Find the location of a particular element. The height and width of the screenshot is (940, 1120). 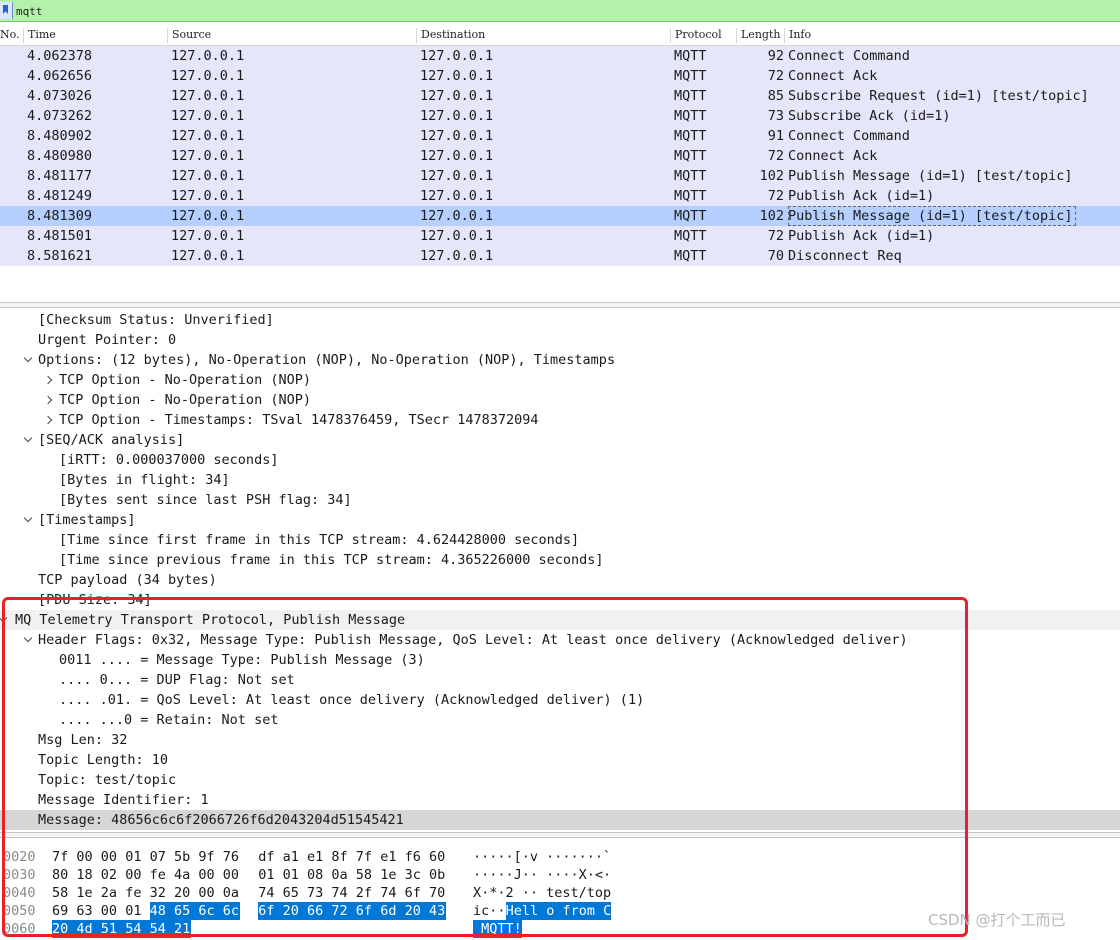

tree-item: Msg Len: 32 is located at coordinates (560, 740).